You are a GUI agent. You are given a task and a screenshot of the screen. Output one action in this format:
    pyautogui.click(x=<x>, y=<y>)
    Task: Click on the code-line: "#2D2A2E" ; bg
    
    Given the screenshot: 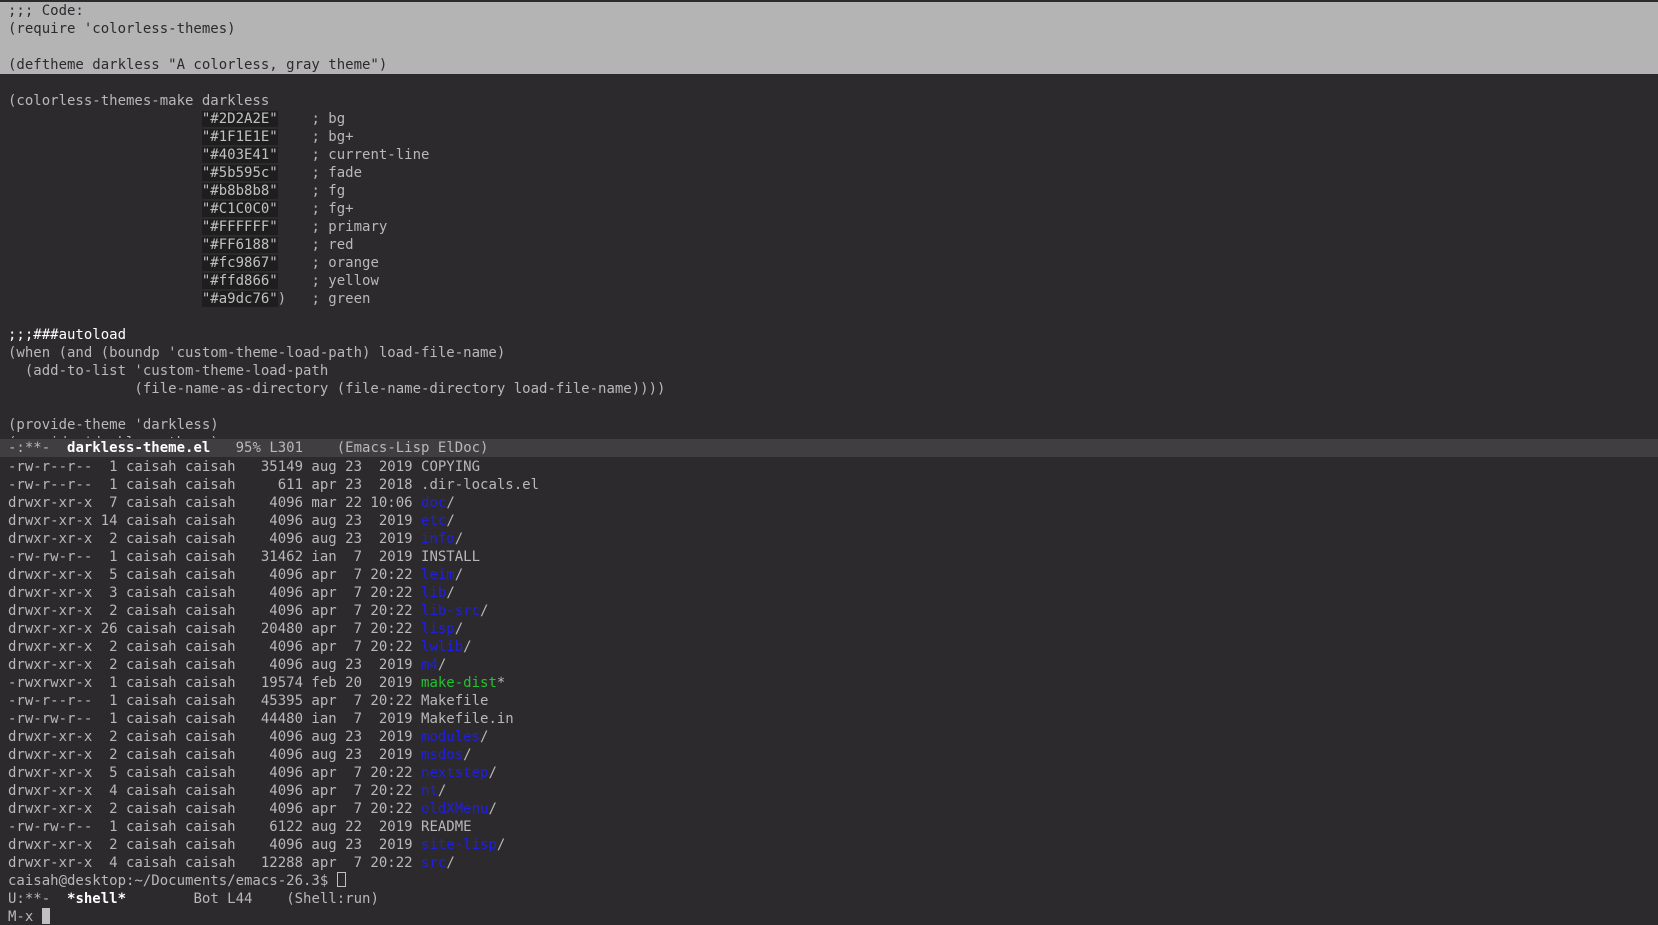 What is the action you would take?
    pyautogui.click(x=829, y=119)
    